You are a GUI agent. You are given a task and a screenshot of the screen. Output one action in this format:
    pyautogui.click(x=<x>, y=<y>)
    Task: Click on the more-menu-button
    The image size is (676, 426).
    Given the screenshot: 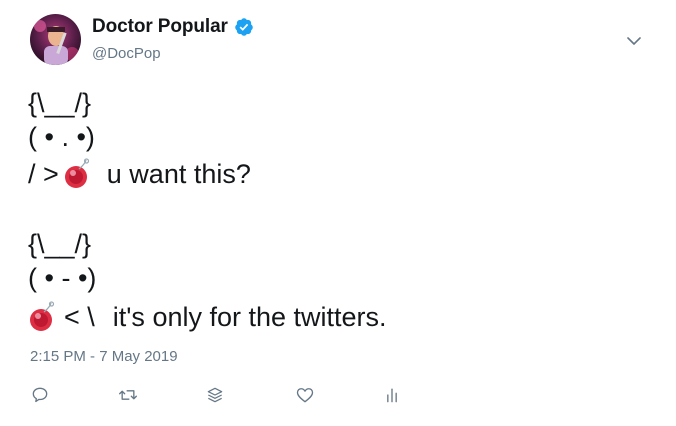 What is the action you would take?
    pyautogui.click(x=634, y=41)
    